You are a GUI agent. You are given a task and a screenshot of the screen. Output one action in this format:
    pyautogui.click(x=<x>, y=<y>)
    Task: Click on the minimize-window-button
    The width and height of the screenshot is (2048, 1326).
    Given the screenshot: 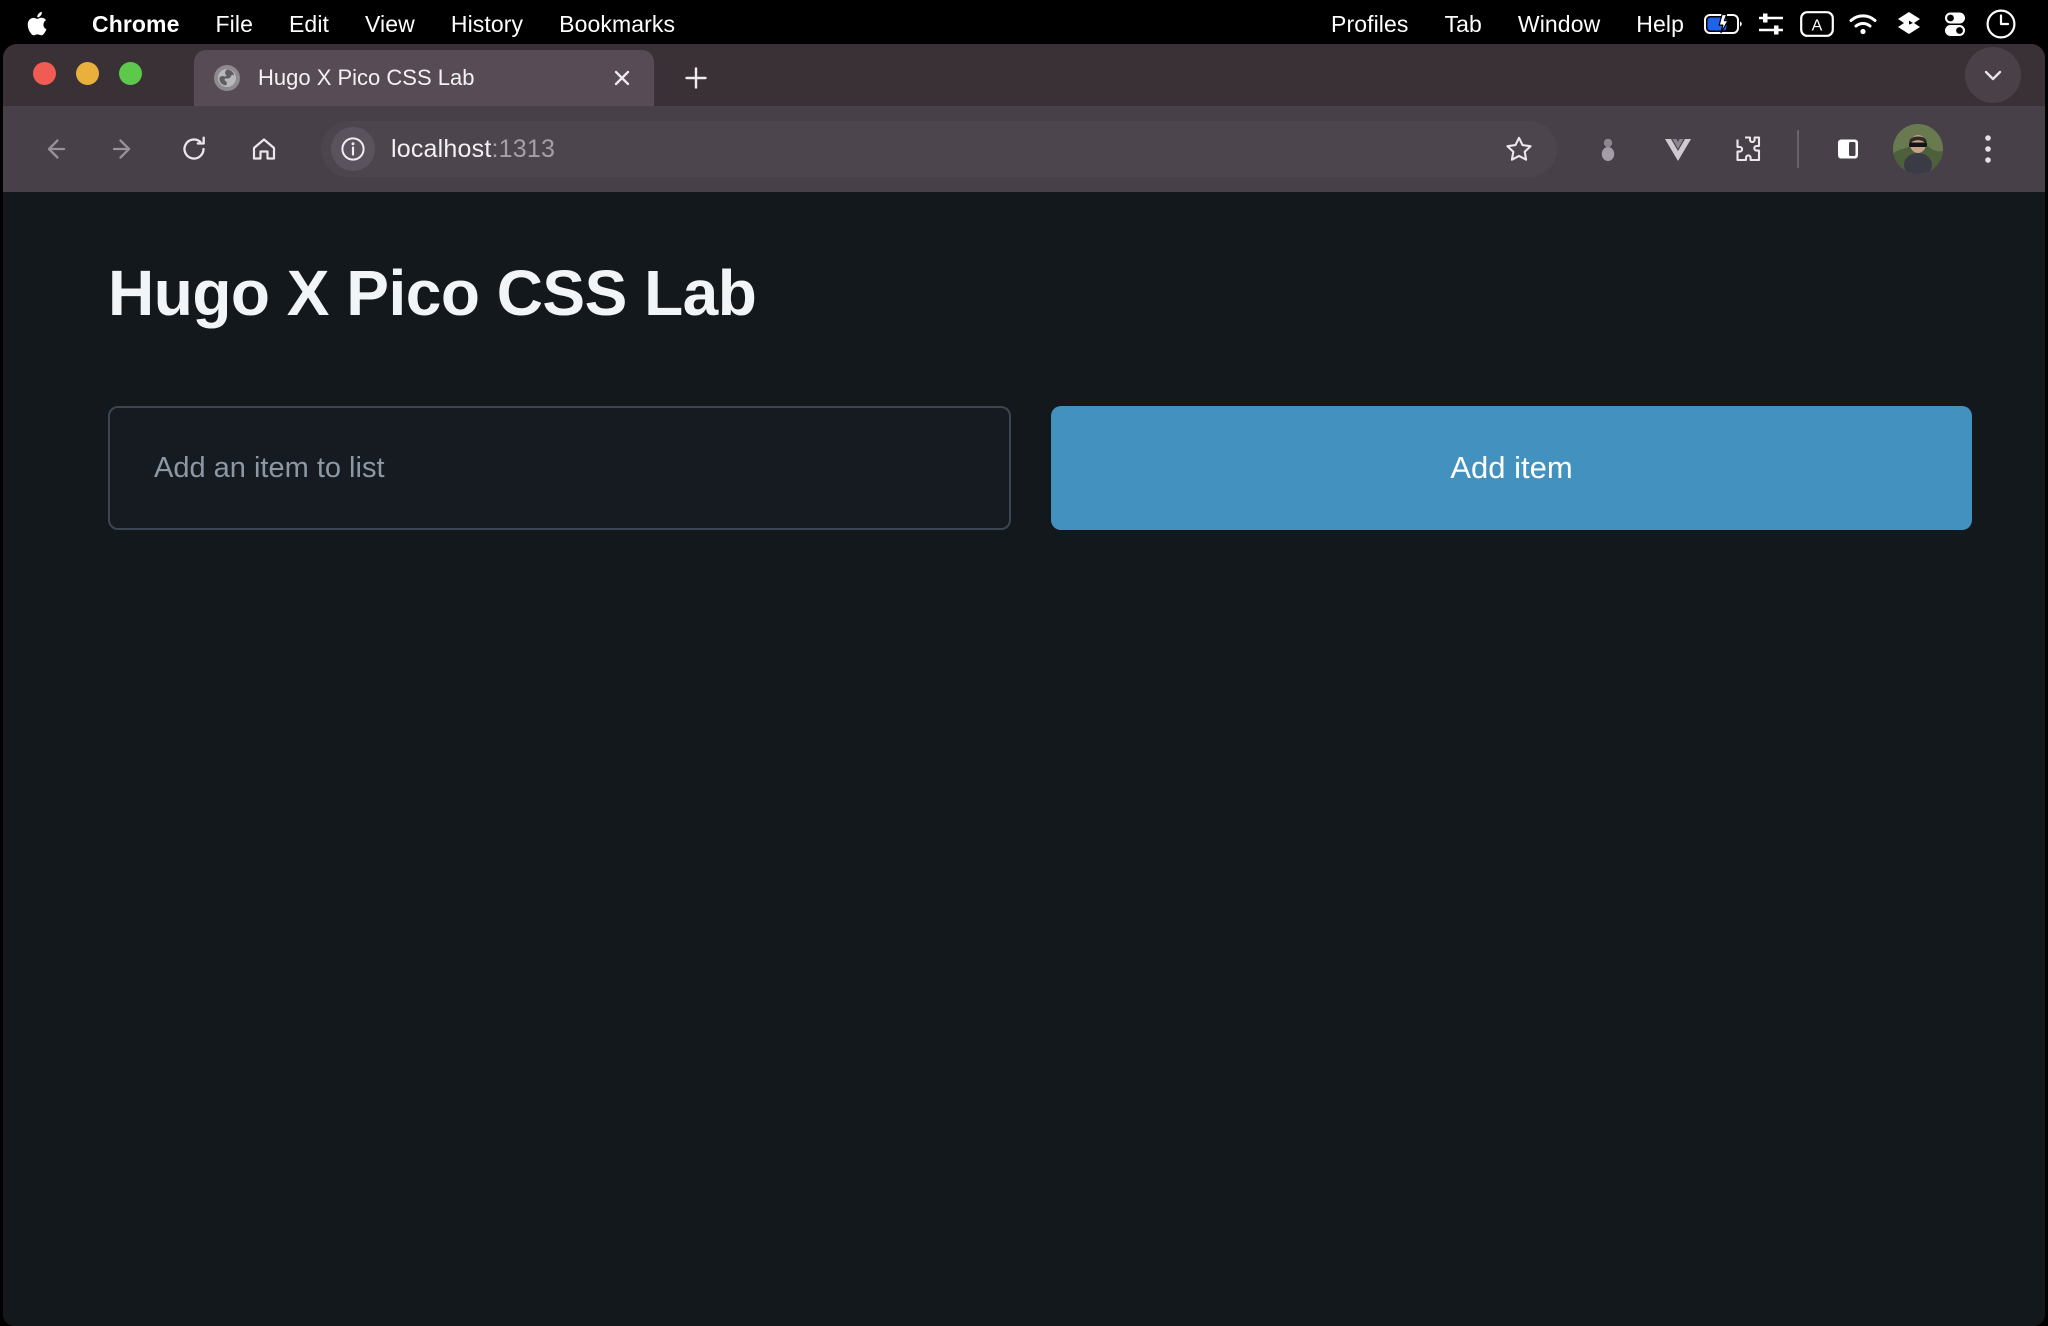 What is the action you would take?
    pyautogui.click(x=87, y=73)
    